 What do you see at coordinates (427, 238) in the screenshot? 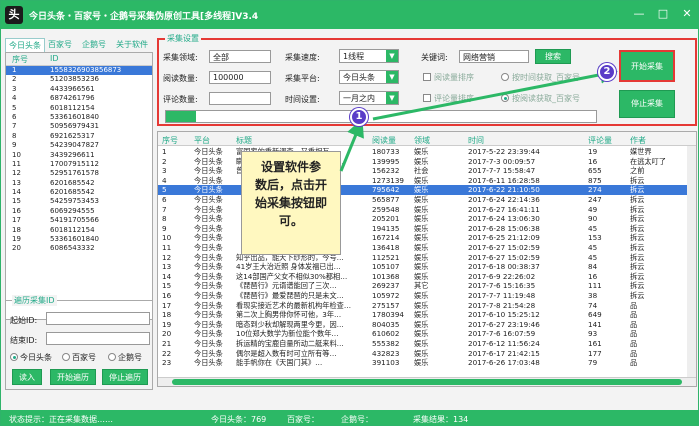
I see `table-row: 10 今日头条 167214 娱乐 2017-6-25 21:12:09 153 拆云` at bounding box center [427, 238].